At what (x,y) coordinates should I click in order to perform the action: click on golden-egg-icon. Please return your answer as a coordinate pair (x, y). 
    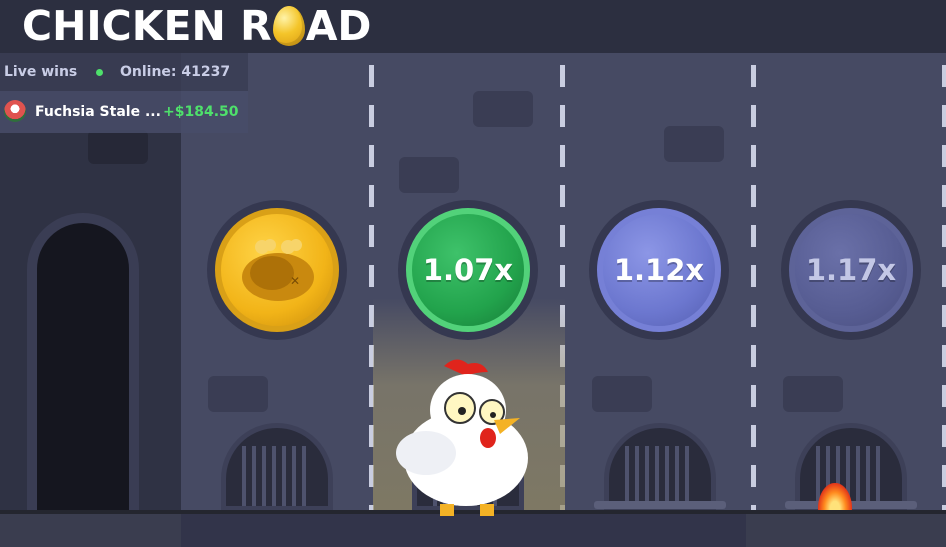
    Looking at the image, I should click on (288, 26).